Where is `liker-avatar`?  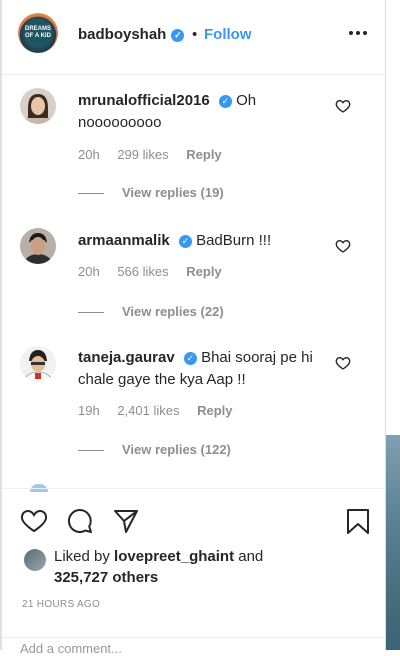 liker-avatar is located at coordinates (35, 560).